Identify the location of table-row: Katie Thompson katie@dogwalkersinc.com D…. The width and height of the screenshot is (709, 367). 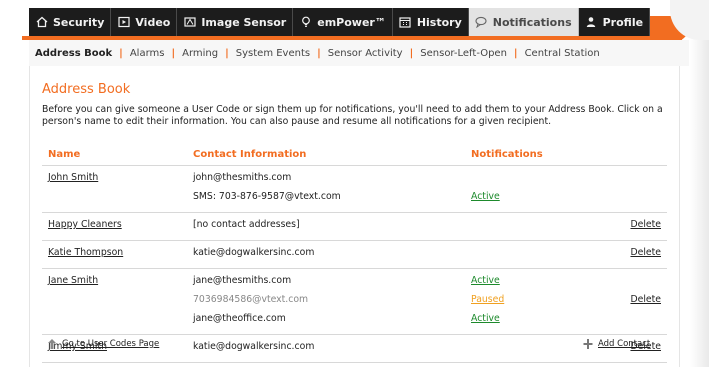
(354, 254).